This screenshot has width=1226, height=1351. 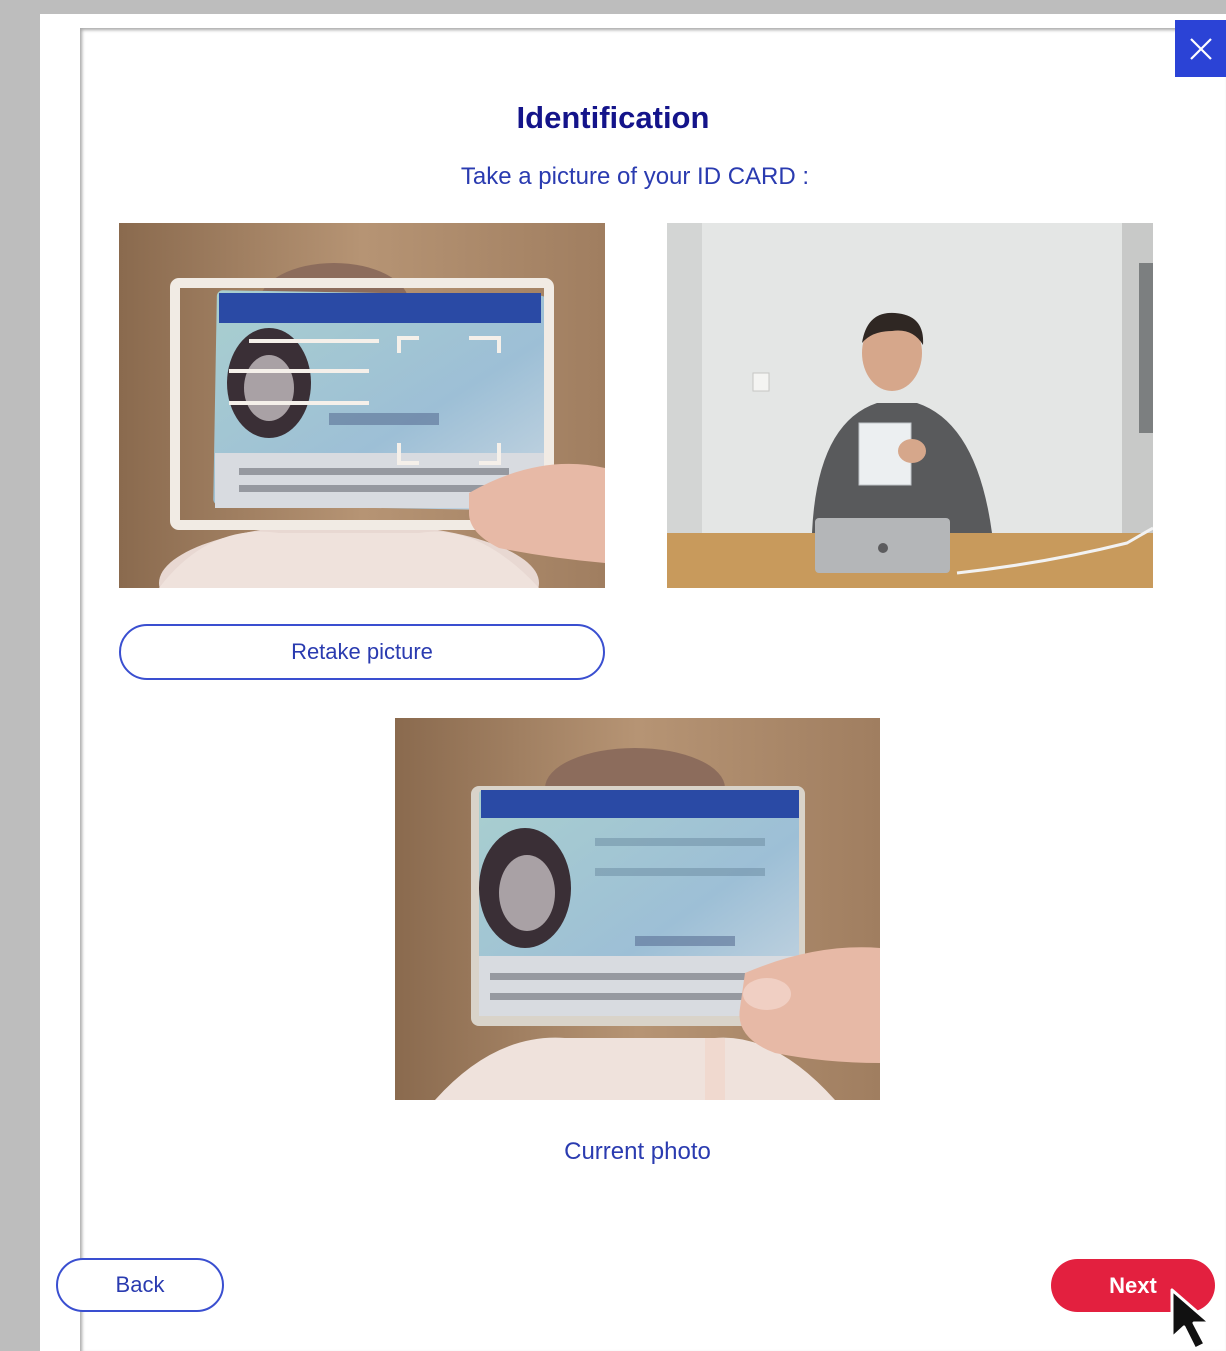 I want to click on retake-picture-button: Retake picture, so click(x=362, y=652).